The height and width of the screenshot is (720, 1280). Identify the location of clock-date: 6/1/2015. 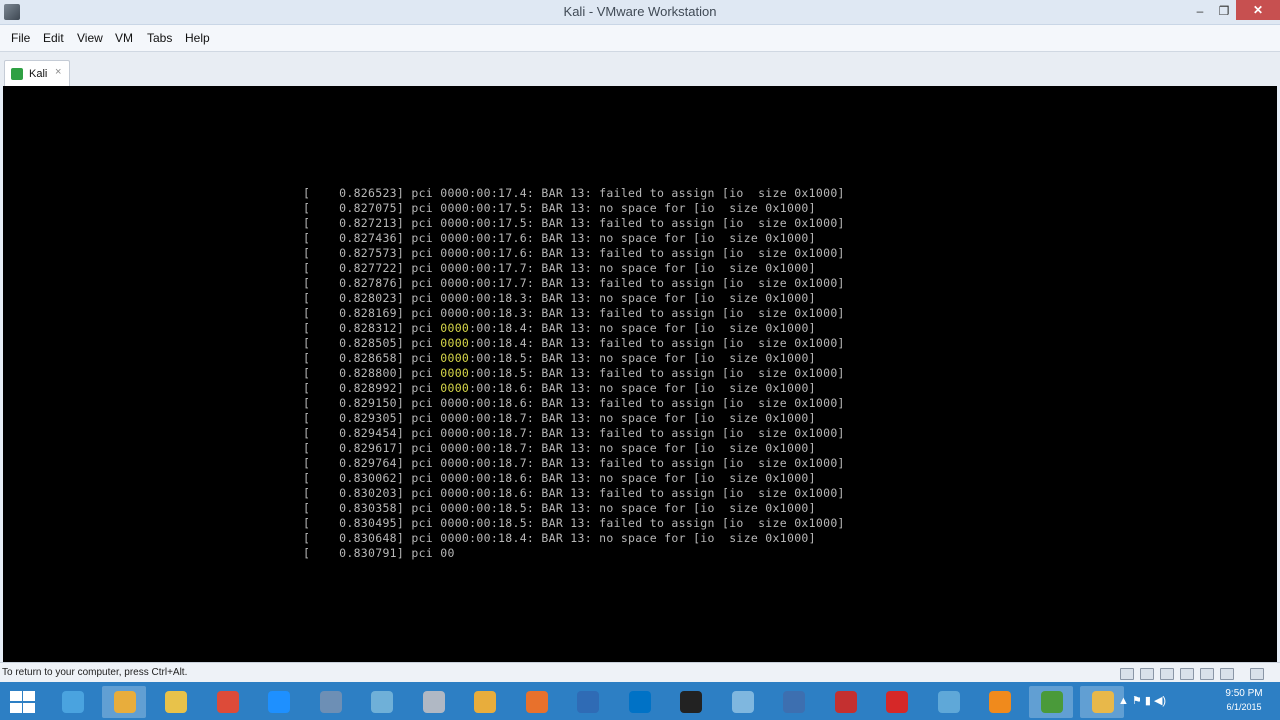
(1244, 707).